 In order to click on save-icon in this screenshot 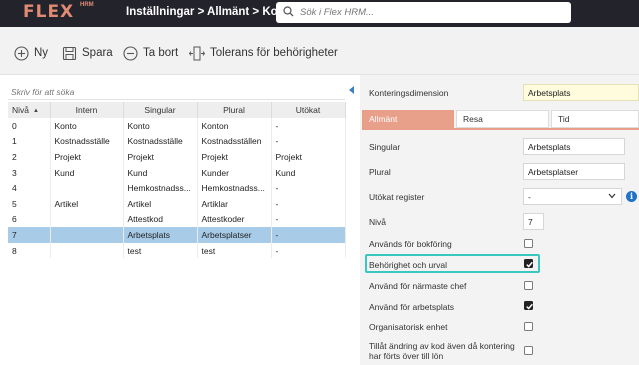, I will do `click(69, 53)`.